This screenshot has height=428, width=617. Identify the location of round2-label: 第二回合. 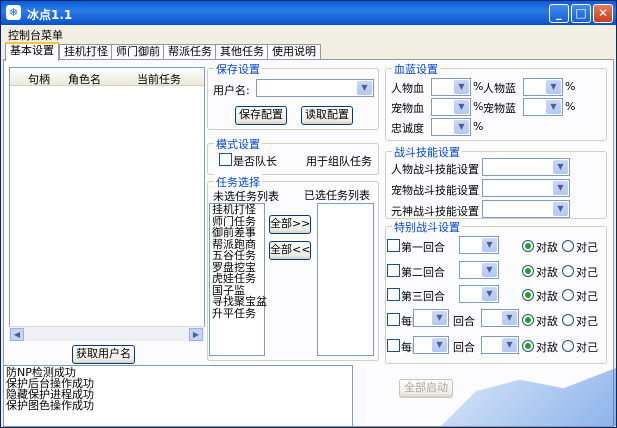
(423, 272).